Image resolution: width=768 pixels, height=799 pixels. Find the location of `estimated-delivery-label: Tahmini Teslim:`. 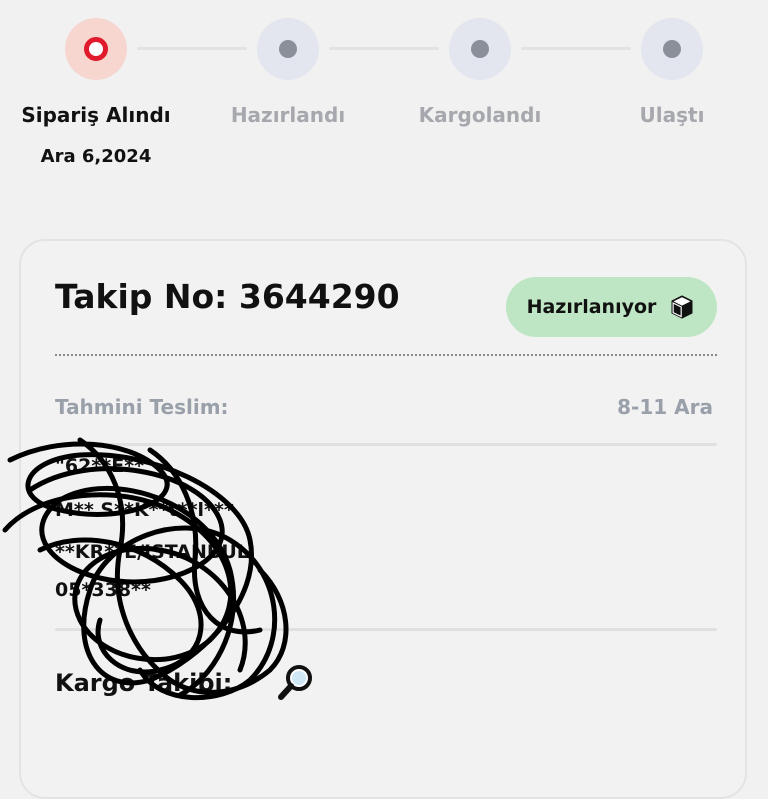

estimated-delivery-label: Tahmini Teslim: is located at coordinates (142, 407).